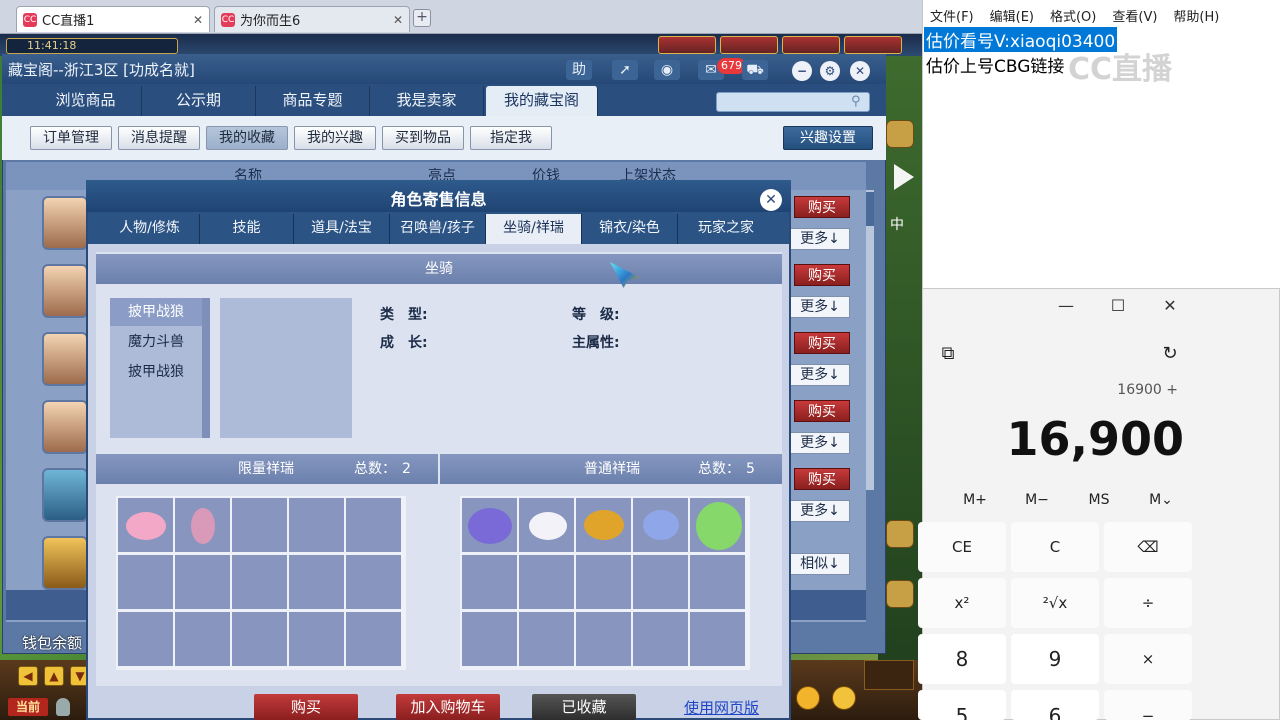  Describe the element at coordinates (542, 101) in the screenshot. I see `nav-tab-my-pavilion: 我的藏宝阁` at that location.